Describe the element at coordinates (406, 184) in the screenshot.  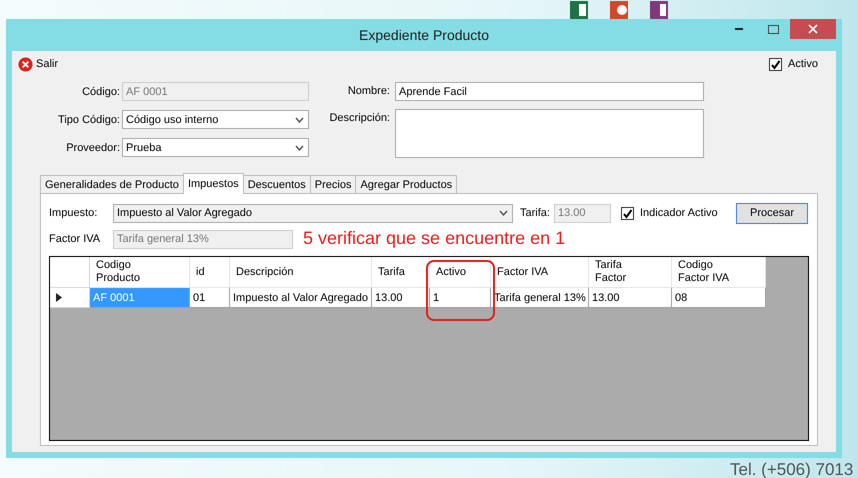
I see `tab: Agregar Productos` at that location.